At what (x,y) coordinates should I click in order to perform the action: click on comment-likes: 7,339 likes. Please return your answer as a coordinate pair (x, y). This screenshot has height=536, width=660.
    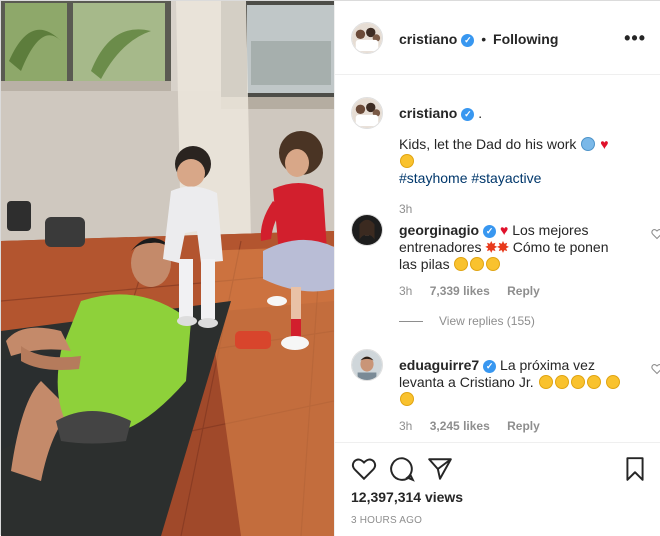
    Looking at the image, I should click on (460, 291).